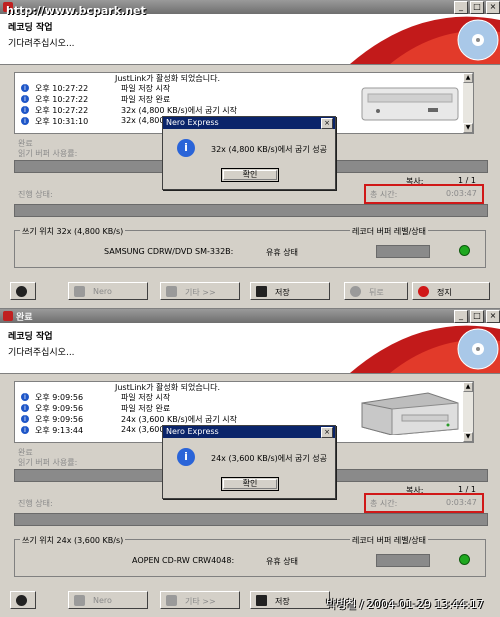 The height and width of the screenshot is (617, 500). What do you see at coordinates (251, 519) in the screenshot?
I see `progress-bar` at bounding box center [251, 519].